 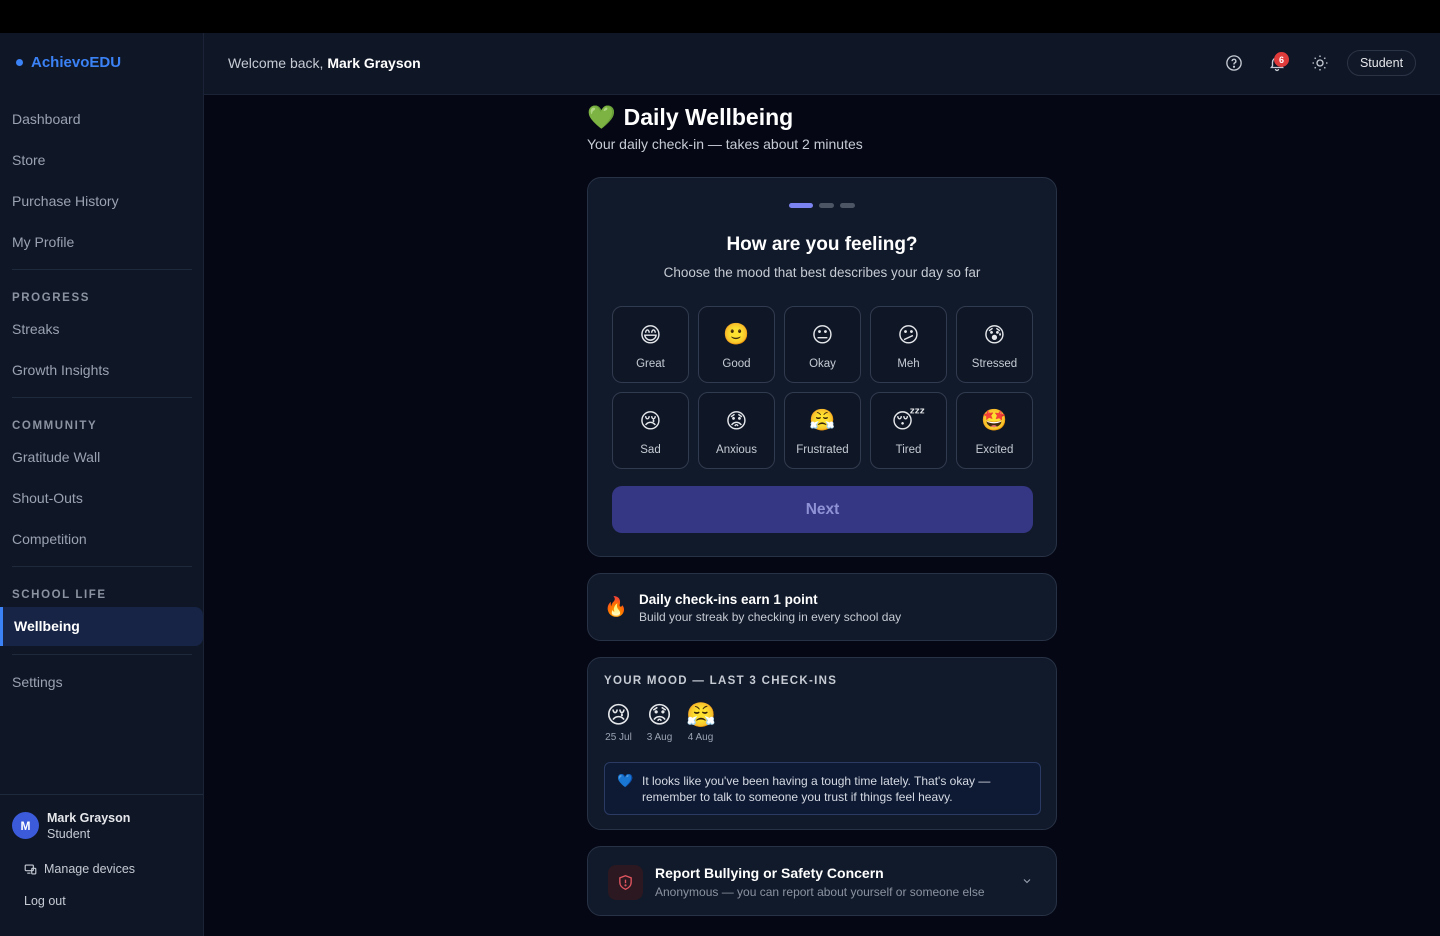 I want to click on brand-logo: AchievoEDU, so click(x=68, y=62).